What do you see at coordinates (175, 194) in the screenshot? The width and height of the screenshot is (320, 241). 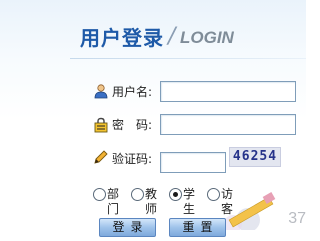 I see `radio-student` at bounding box center [175, 194].